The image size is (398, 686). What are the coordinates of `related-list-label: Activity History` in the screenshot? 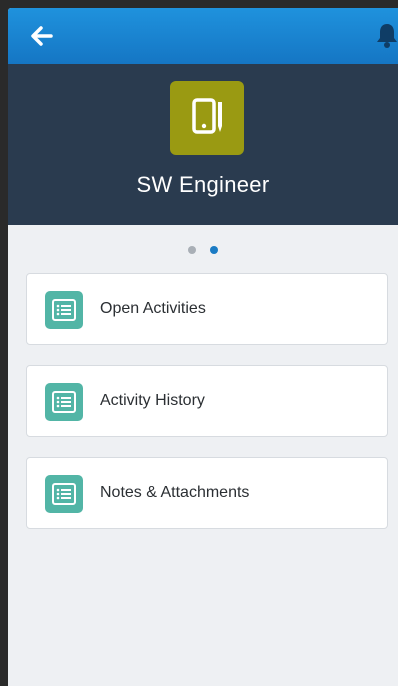 It's located at (152, 400).